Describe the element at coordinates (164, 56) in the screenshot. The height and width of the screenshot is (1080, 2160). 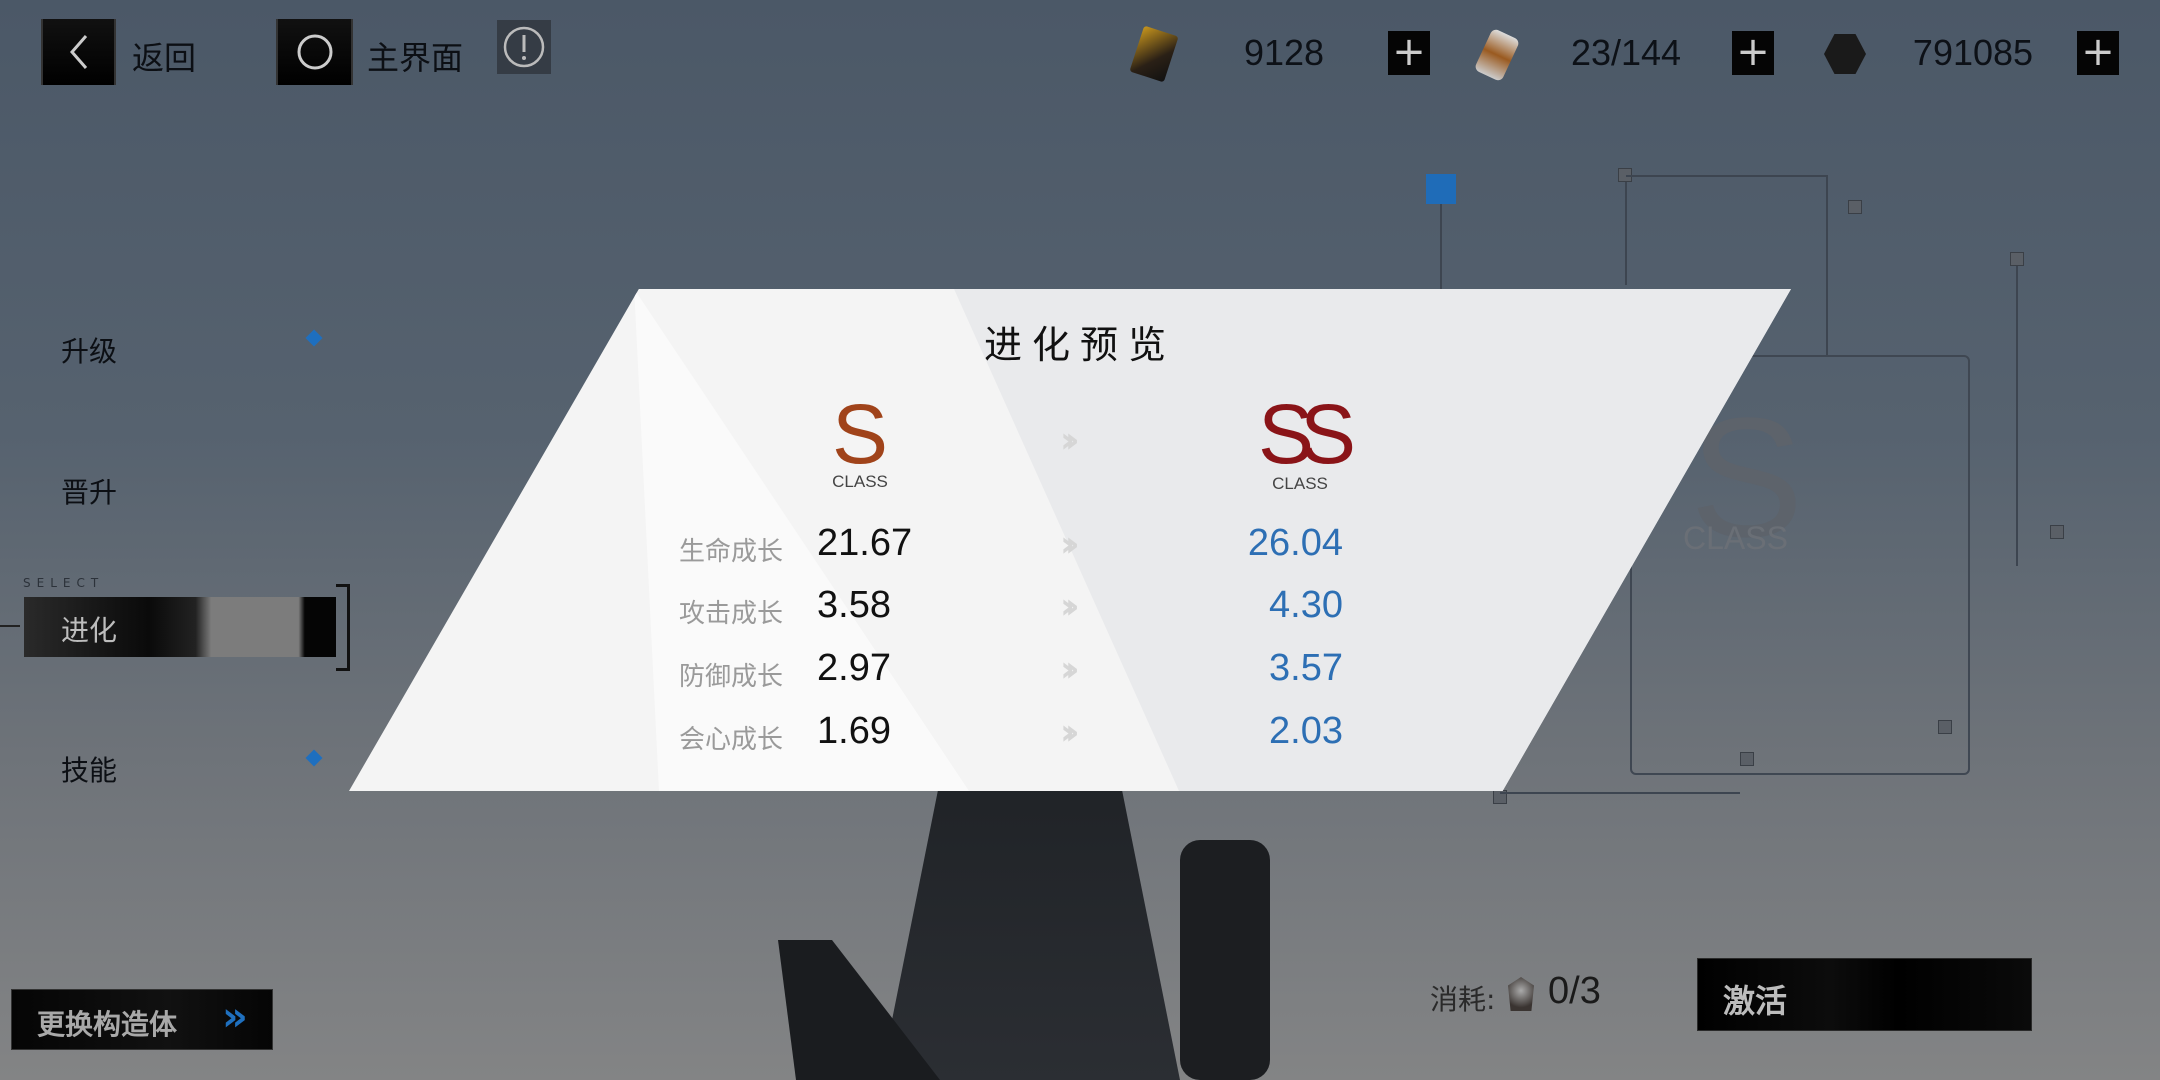
I see `back-label: 返回` at that location.